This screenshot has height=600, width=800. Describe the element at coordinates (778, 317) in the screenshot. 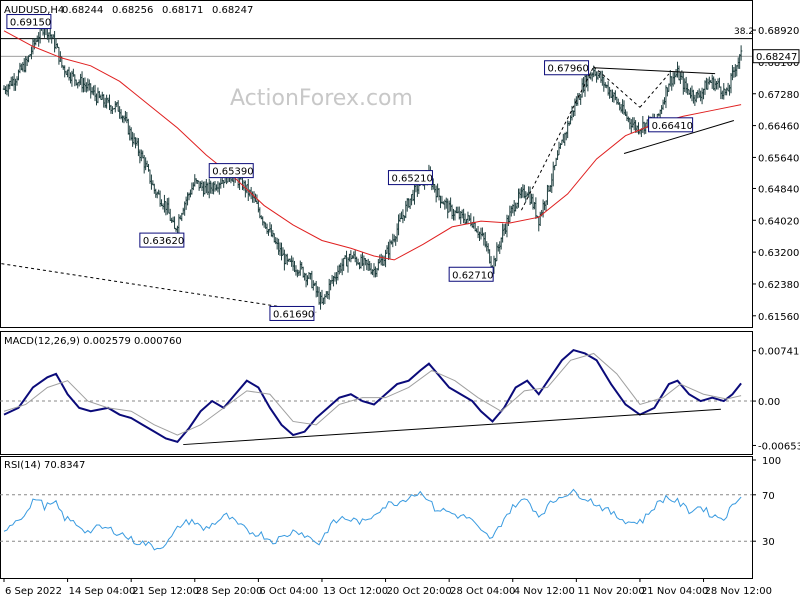

I see `price-axis-label: 0.61560` at that location.